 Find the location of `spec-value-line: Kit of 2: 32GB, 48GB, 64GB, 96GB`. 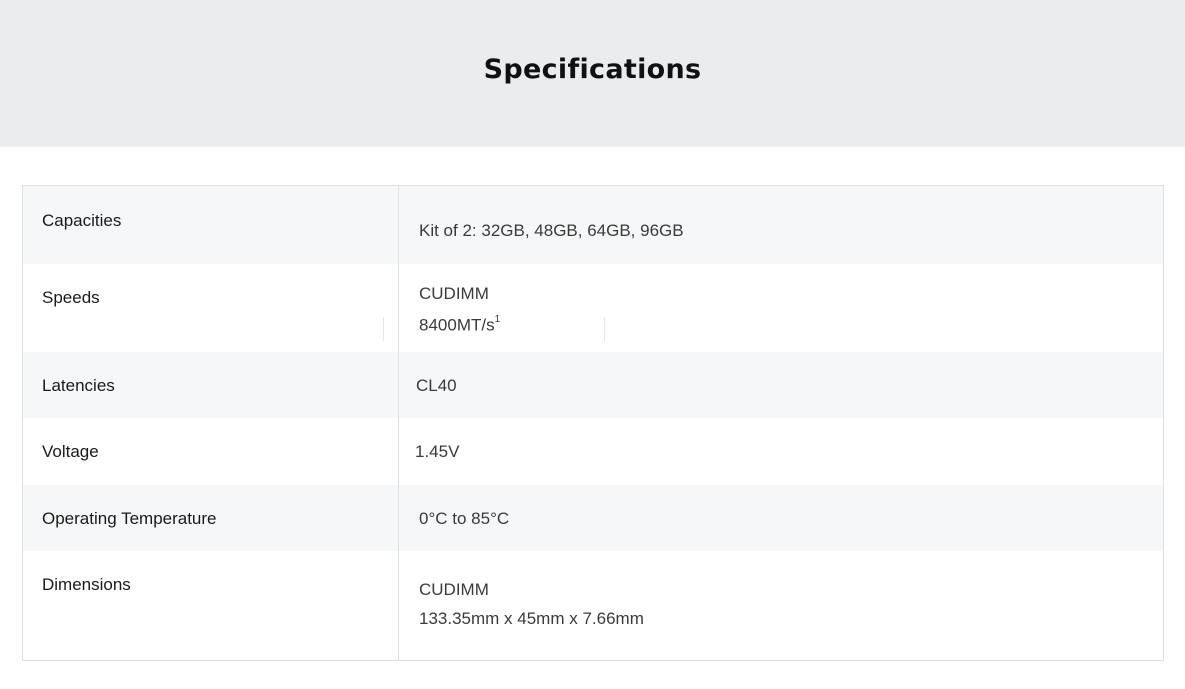

spec-value-line: Kit of 2: 32GB, 48GB, 64GB, 96GB is located at coordinates (551, 230).